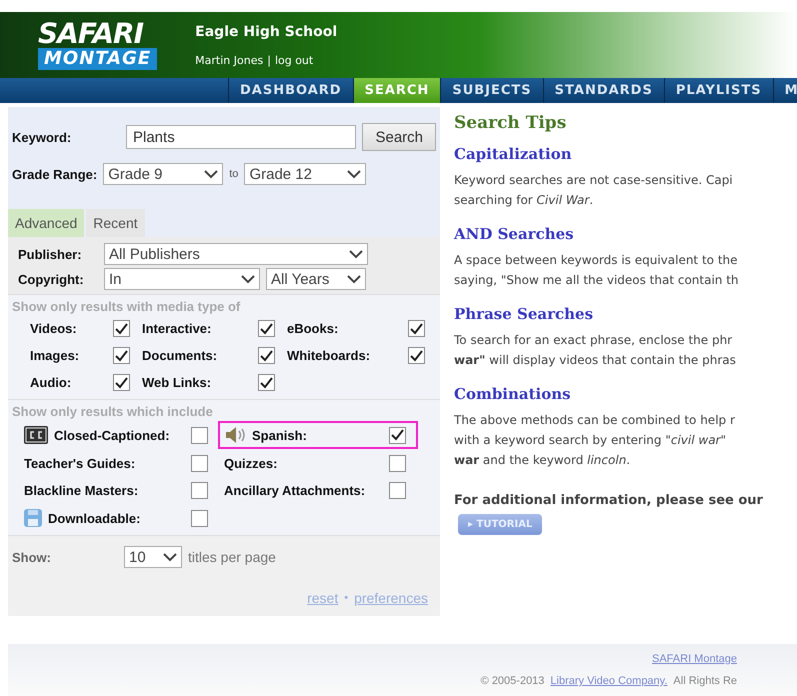 This screenshot has height=696, width=797. I want to click on tip-text: war" will display videos that contain the phras, so click(595, 360).